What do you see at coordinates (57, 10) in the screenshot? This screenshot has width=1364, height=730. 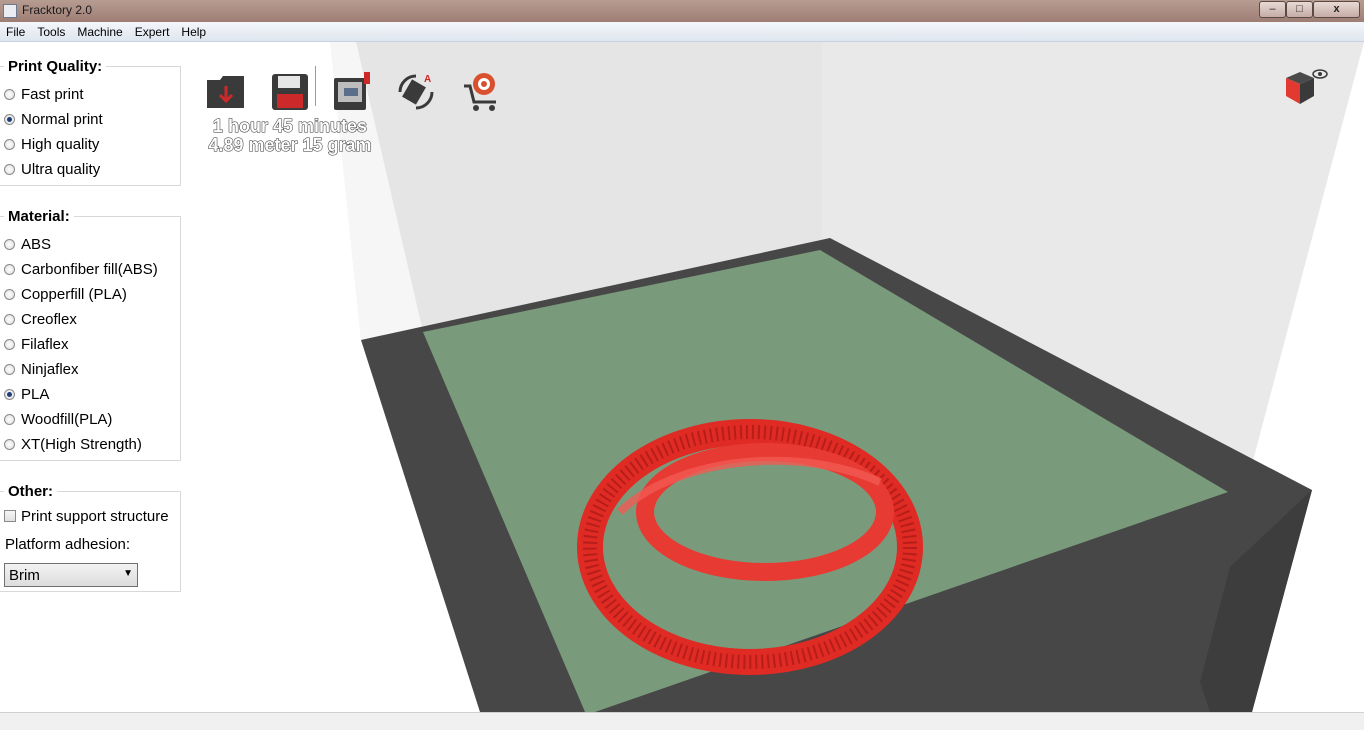 I see `window-title: Fracktory 2.0` at bounding box center [57, 10].